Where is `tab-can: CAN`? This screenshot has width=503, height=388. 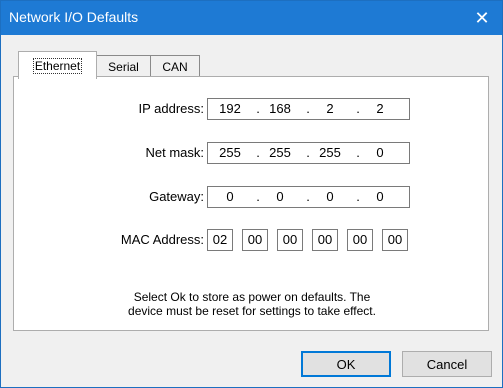
tab-can: CAN is located at coordinates (175, 66).